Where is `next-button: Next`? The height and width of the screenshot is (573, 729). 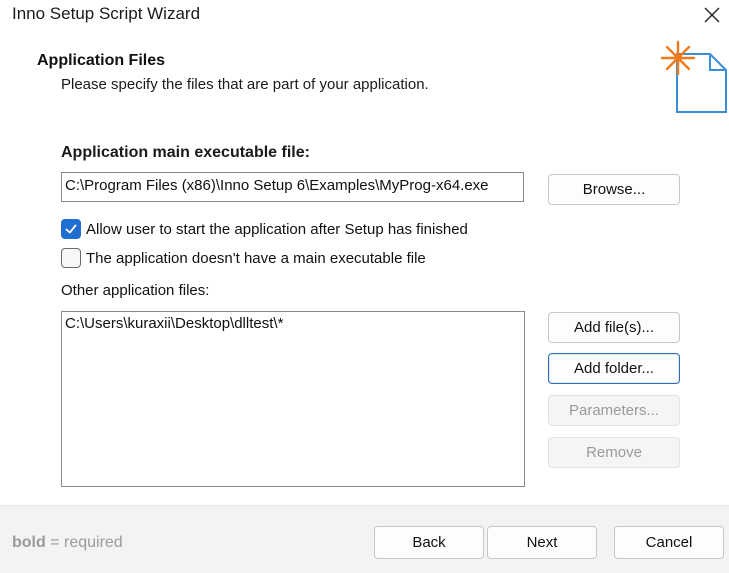
next-button: Next is located at coordinates (542, 542).